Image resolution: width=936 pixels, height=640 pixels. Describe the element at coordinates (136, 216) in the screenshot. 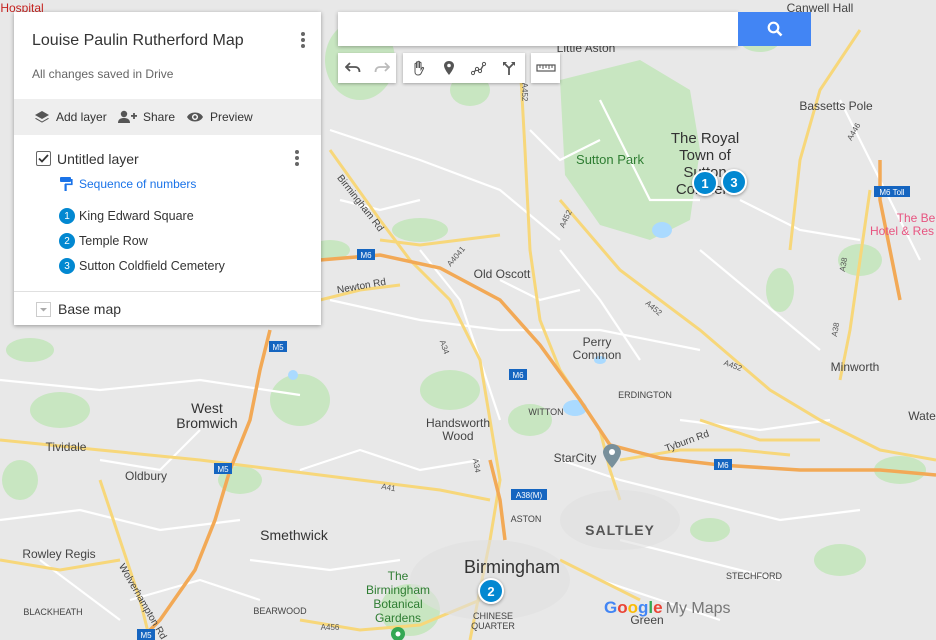

I see `place-name: King Edward Square` at that location.